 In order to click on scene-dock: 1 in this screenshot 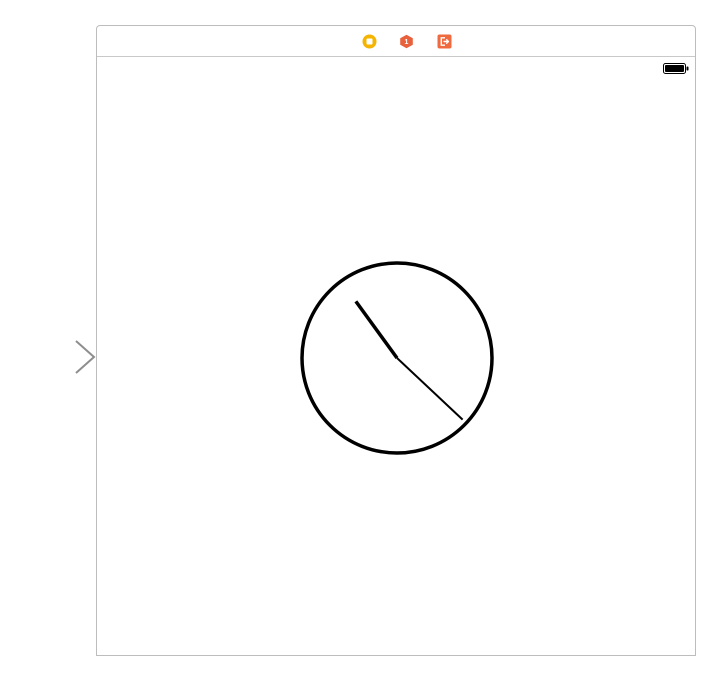, I will do `click(396, 41)`.